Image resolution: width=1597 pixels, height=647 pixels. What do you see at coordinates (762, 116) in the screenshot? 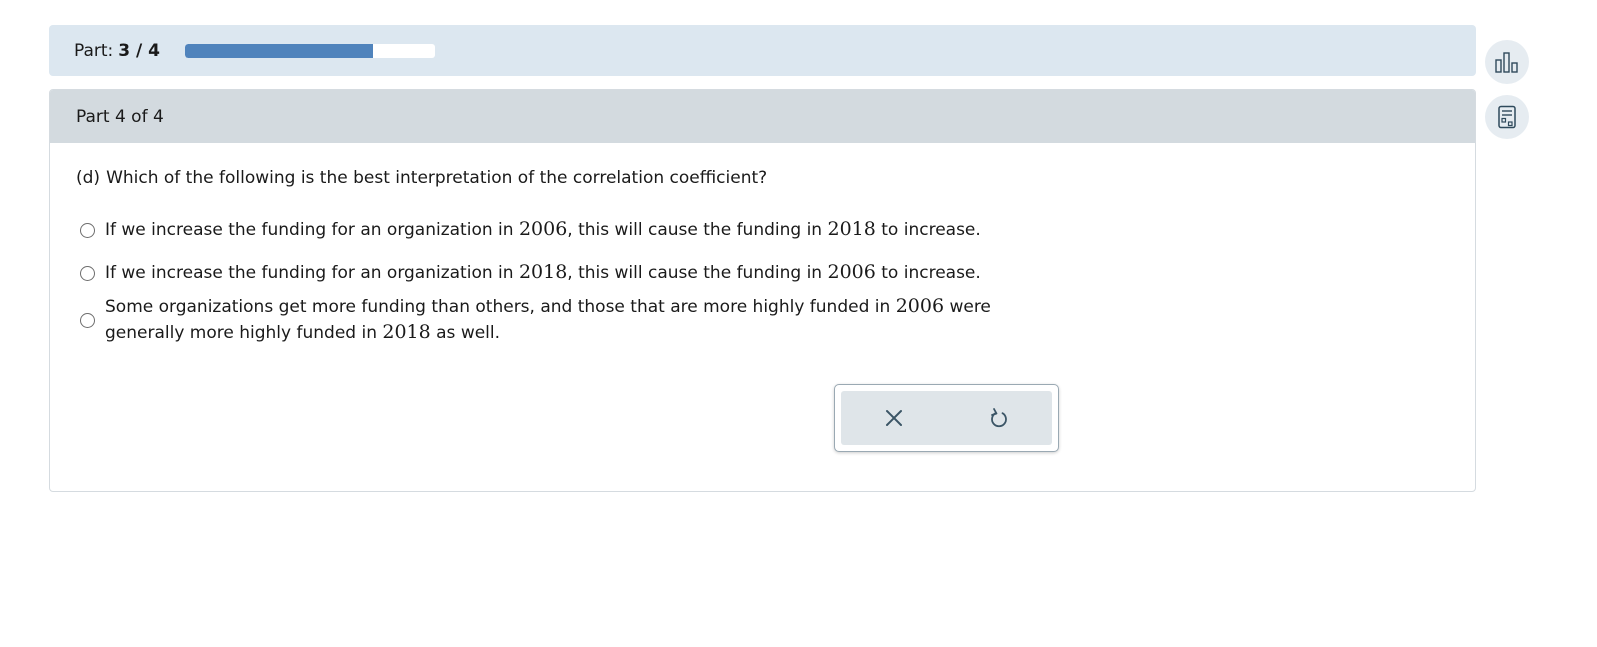
I see `part-header: Part 4 of 4` at bounding box center [762, 116].